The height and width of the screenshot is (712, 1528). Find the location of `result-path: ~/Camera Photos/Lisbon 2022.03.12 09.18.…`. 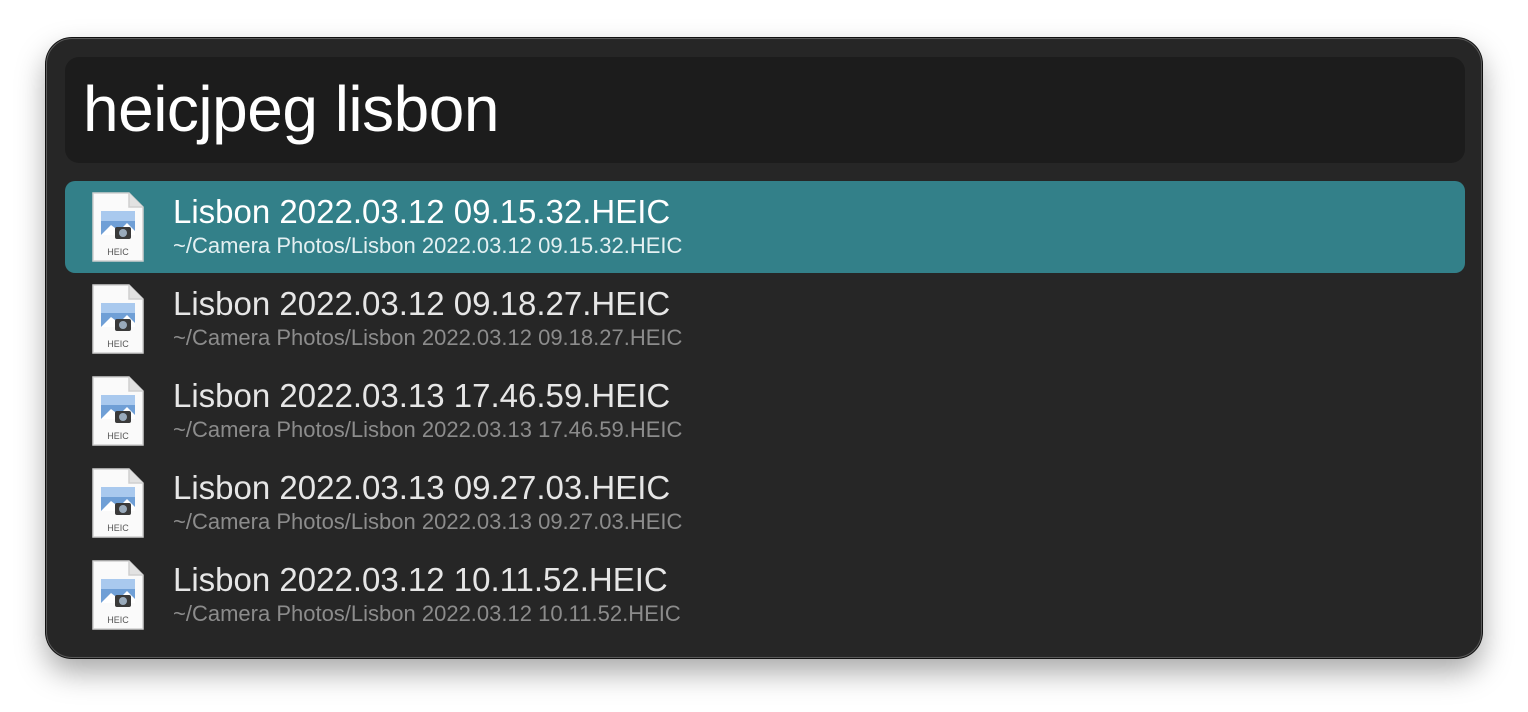

result-path: ~/Camera Photos/Lisbon 2022.03.12 09.18.… is located at coordinates (428, 337).